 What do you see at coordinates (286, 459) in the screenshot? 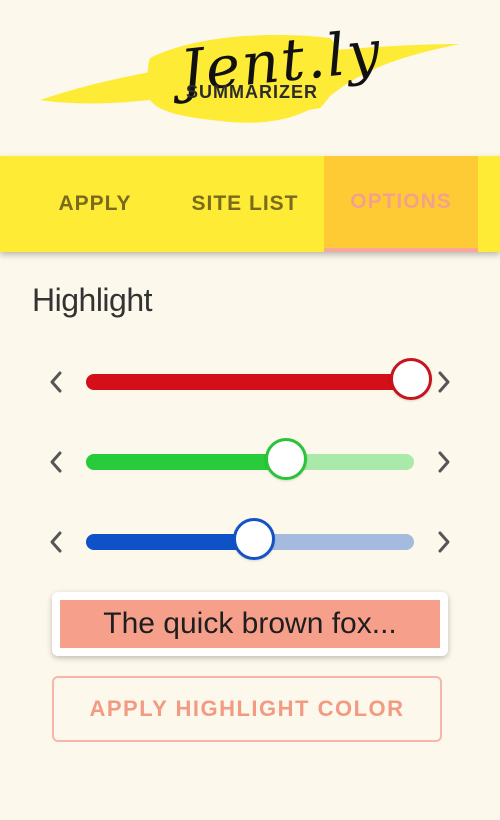
I see `green-slider-thumb` at bounding box center [286, 459].